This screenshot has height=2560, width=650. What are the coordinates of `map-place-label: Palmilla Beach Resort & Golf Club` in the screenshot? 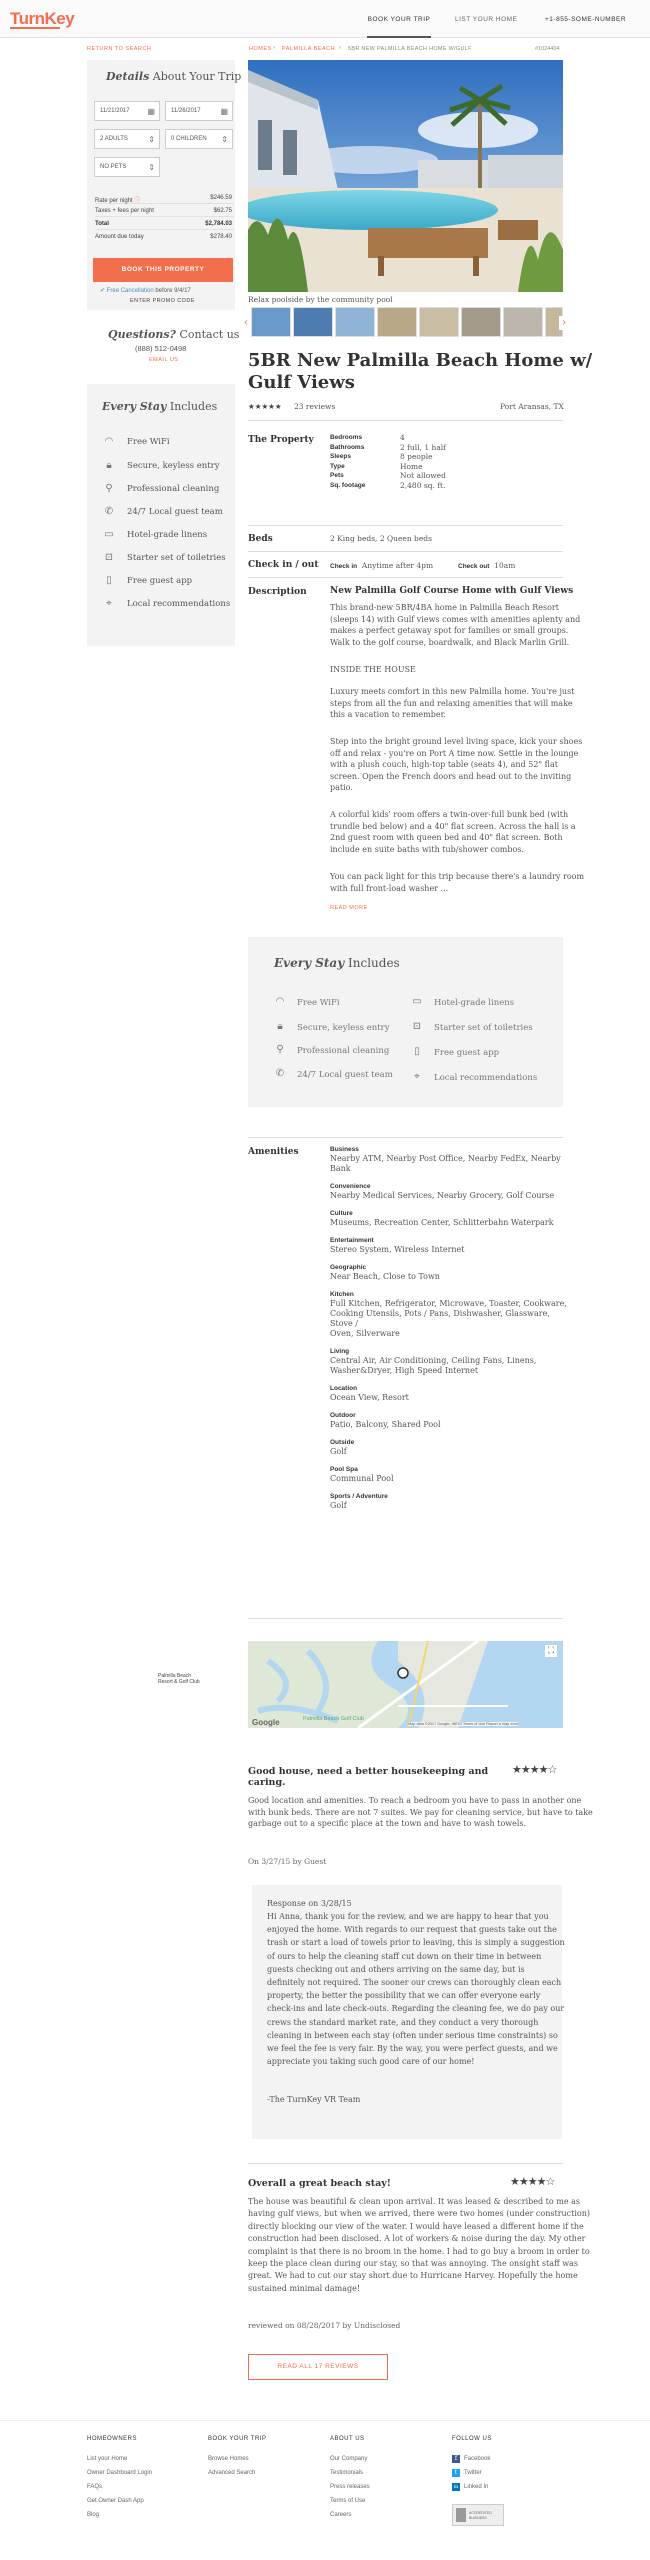 It's located at (179, 1679).